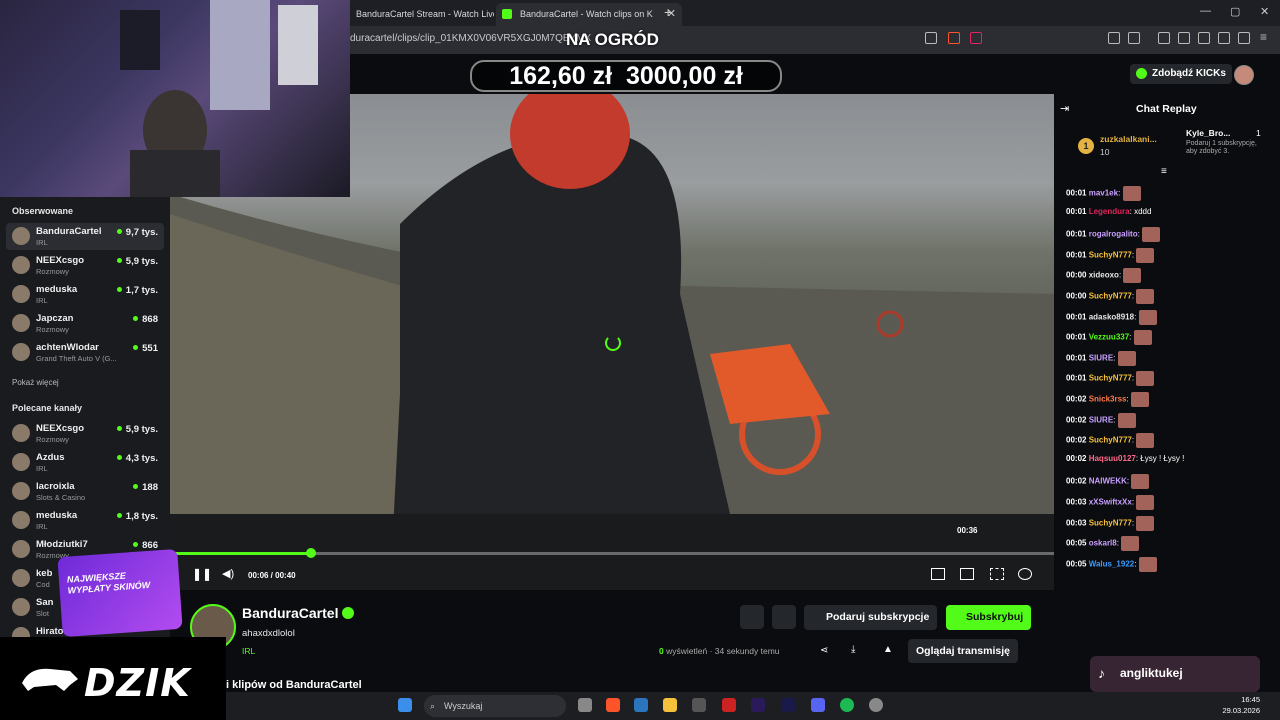  I want to click on profile-avatar, so click(1244, 75).